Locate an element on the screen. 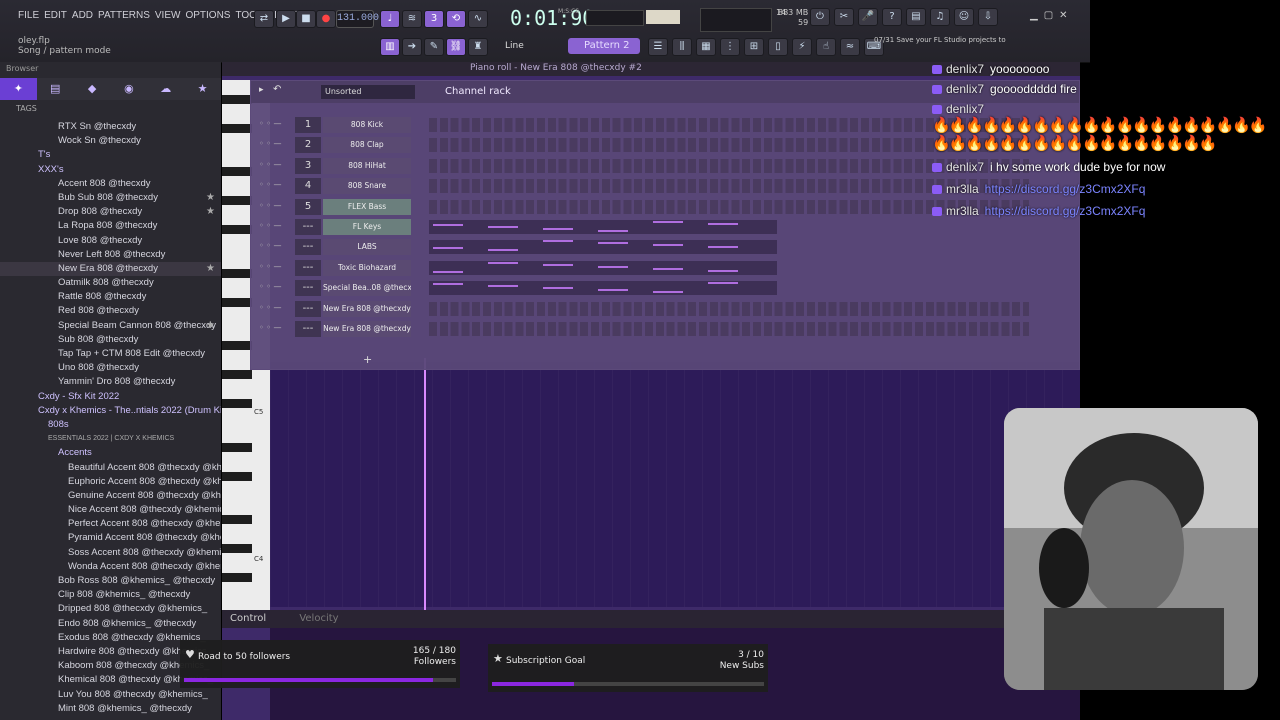 The height and width of the screenshot is (720, 1280). stop-button: ■ is located at coordinates (306, 19).